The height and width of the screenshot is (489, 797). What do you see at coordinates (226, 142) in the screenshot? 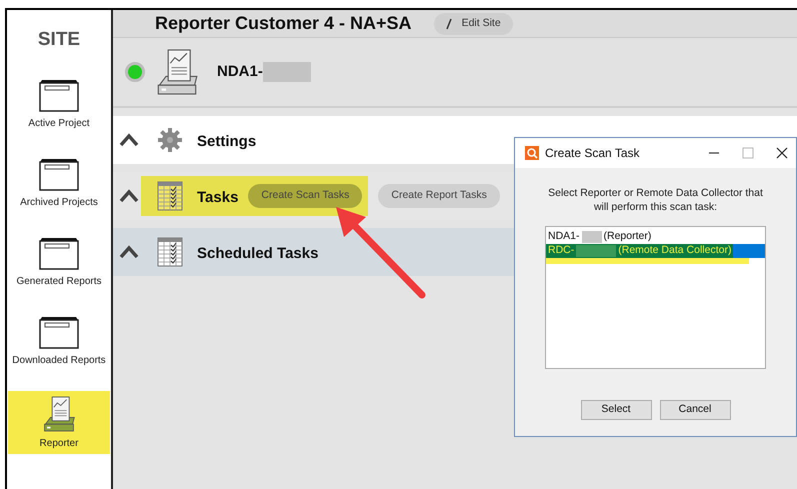
I see `section-title: Settings` at bounding box center [226, 142].